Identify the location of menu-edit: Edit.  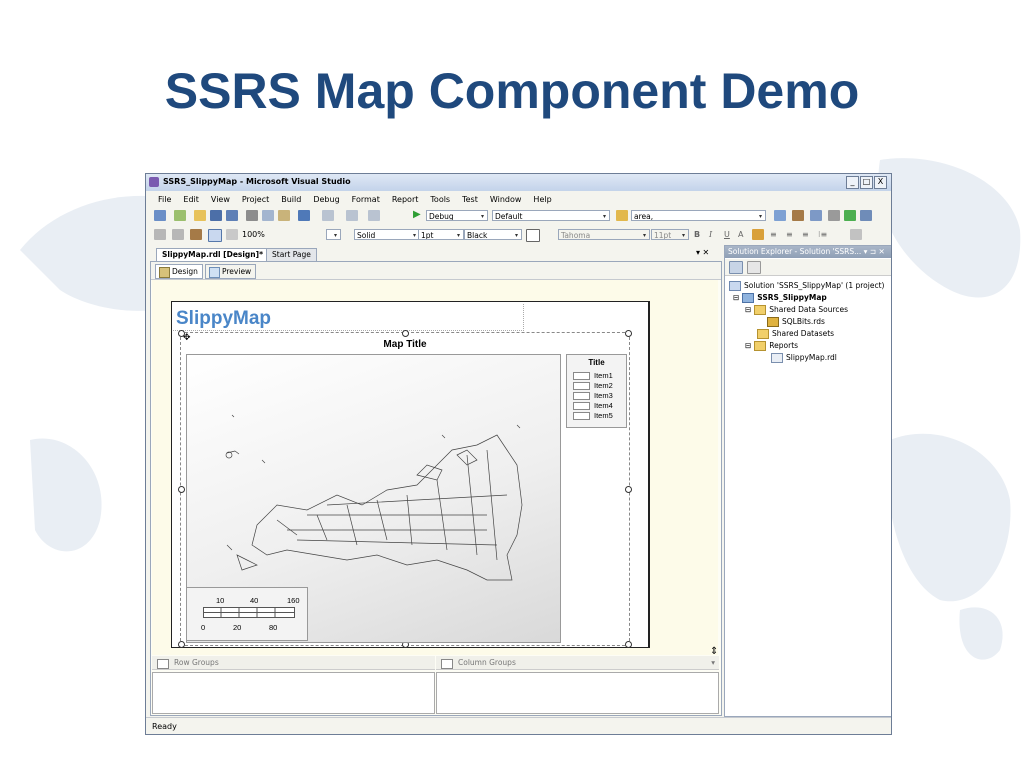
(191, 200).